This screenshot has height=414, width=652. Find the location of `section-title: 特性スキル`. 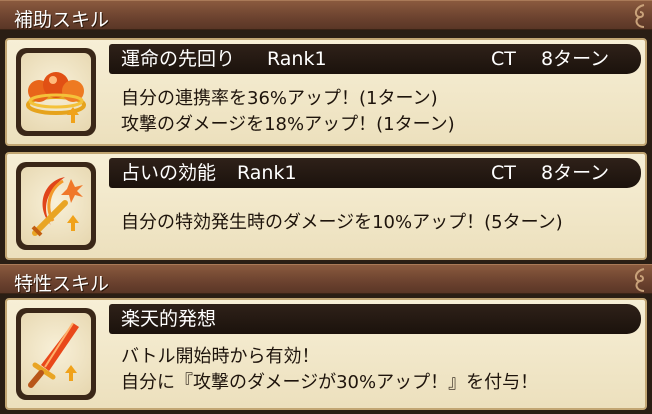

section-title: 特性スキル is located at coordinates (62, 284).